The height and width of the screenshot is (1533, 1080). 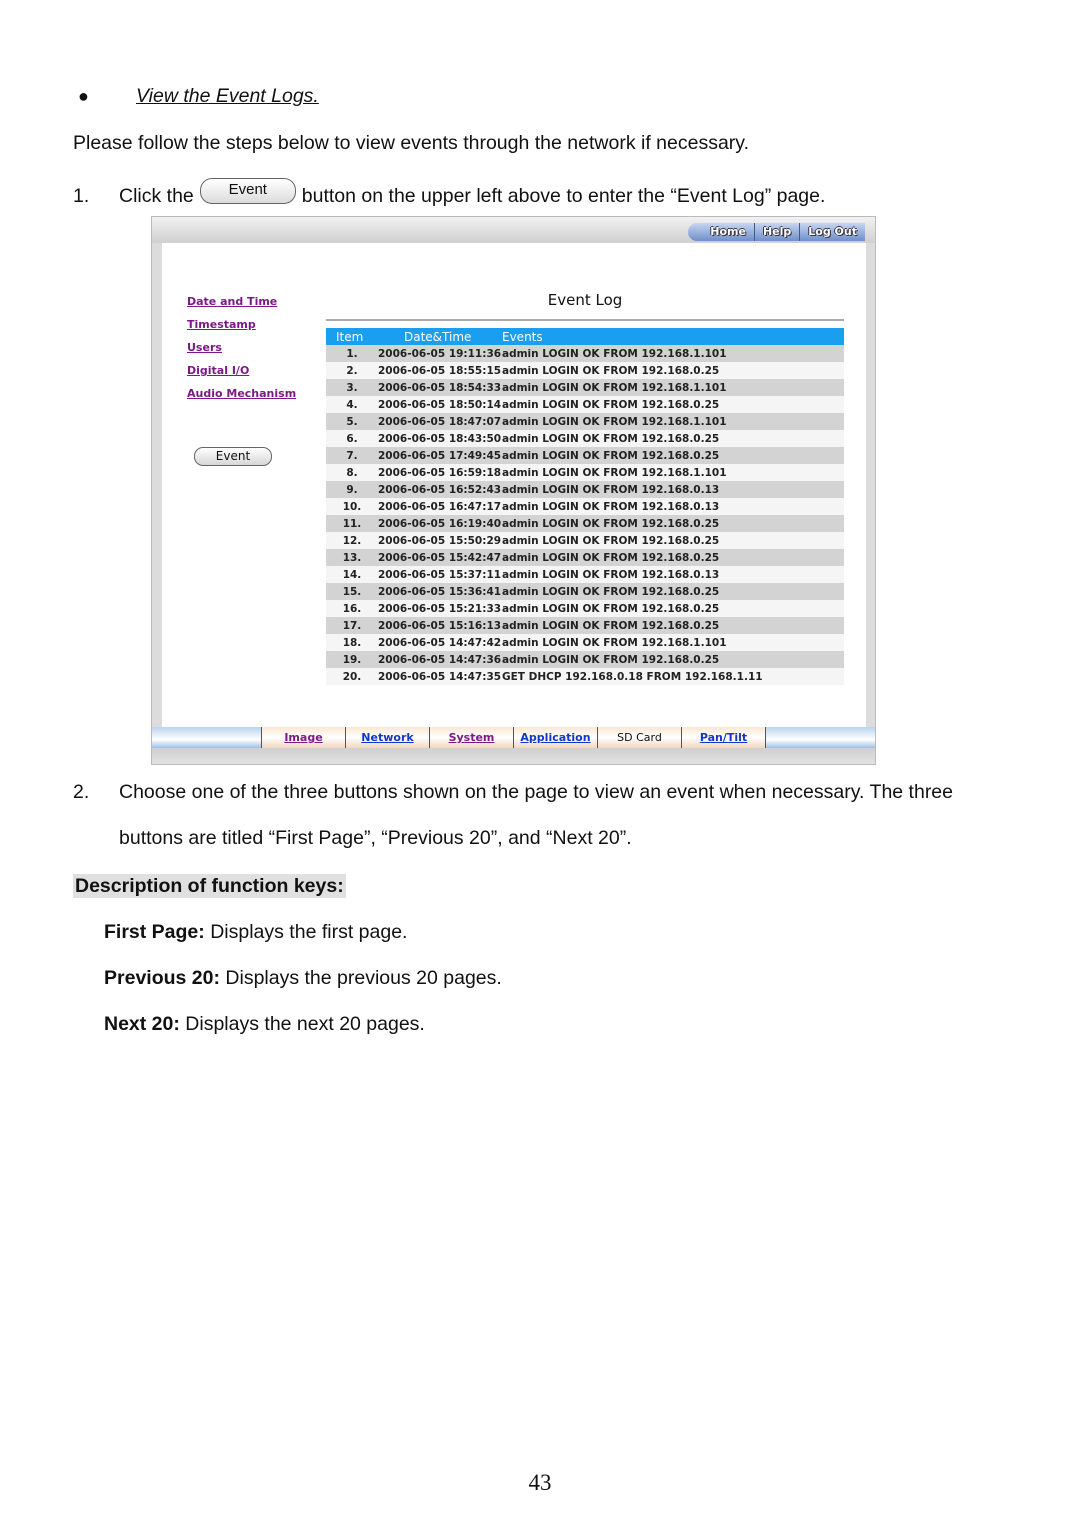 I want to click on cell-datetime: 2006-06-05 18:50:14, so click(x=440, y=404).